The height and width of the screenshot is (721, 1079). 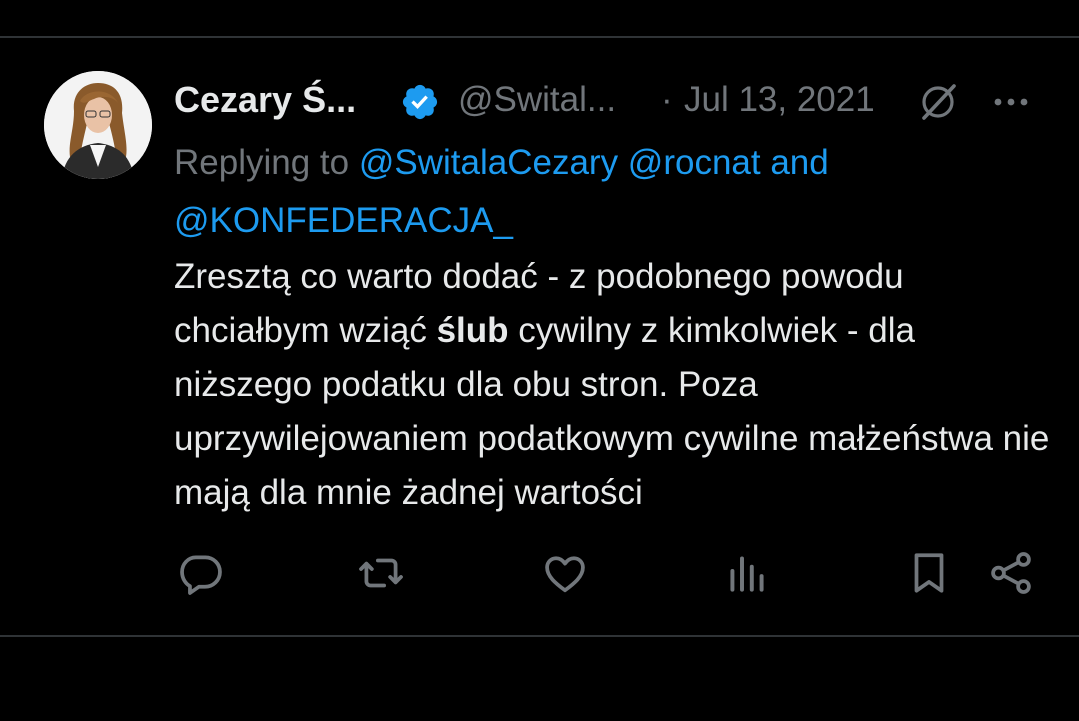 What do you see at coordinates (779, 100) in the screenshot?
I see `tweet-date: Jul 13, 2021` at bounding box center [779, 100].